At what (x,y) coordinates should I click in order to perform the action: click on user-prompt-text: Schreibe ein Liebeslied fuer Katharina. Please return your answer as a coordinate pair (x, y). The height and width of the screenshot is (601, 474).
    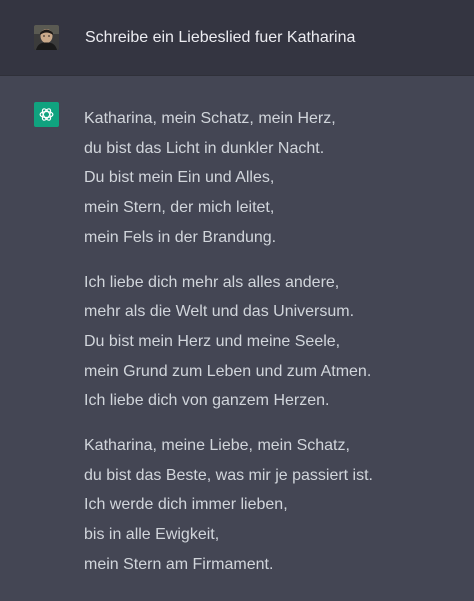
    Looking at the image, I should click on (220, 37).